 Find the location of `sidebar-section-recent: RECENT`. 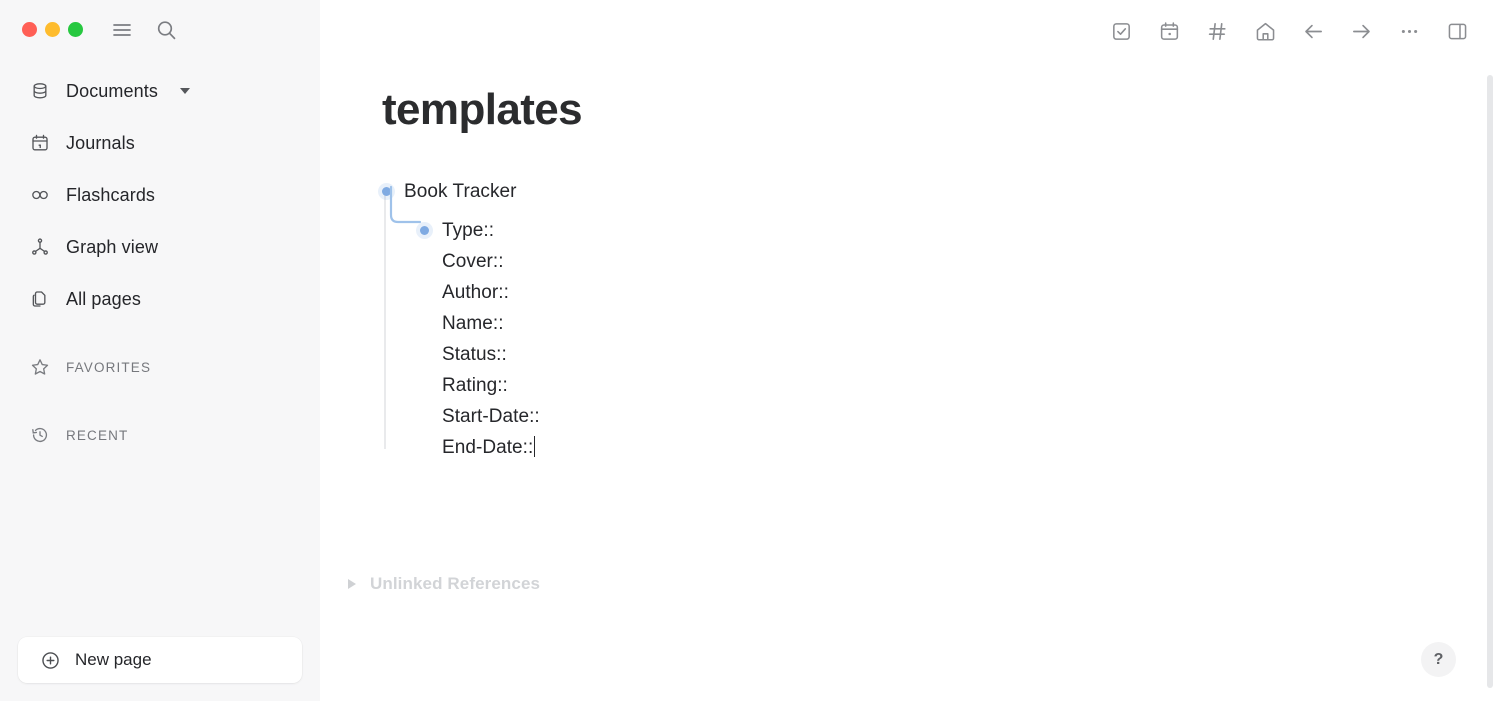

sidebar-section-recent: RECENT is located at coordinates (160, 435).